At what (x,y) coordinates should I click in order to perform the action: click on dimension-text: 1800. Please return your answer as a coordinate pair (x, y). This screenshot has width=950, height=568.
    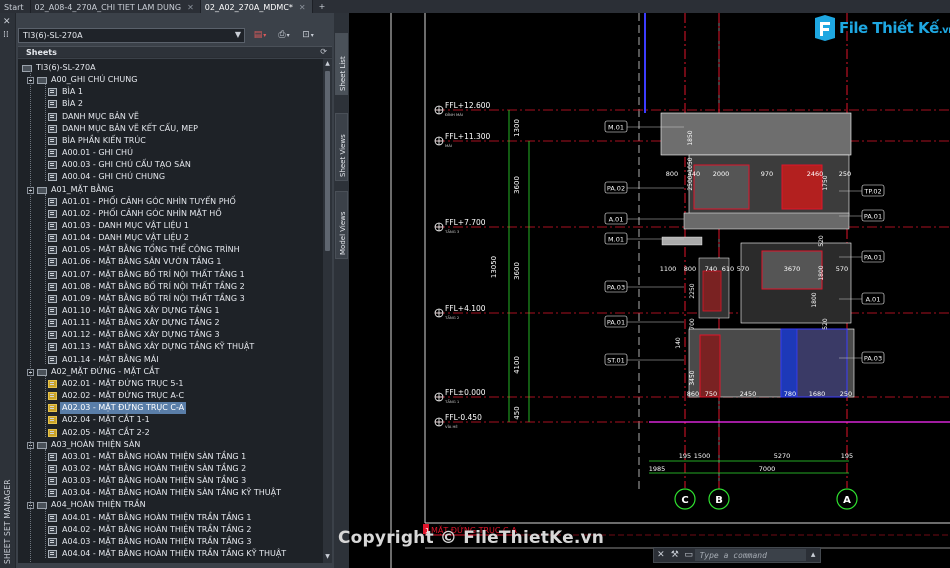
    Looking at the image, I should click on (821, 272).